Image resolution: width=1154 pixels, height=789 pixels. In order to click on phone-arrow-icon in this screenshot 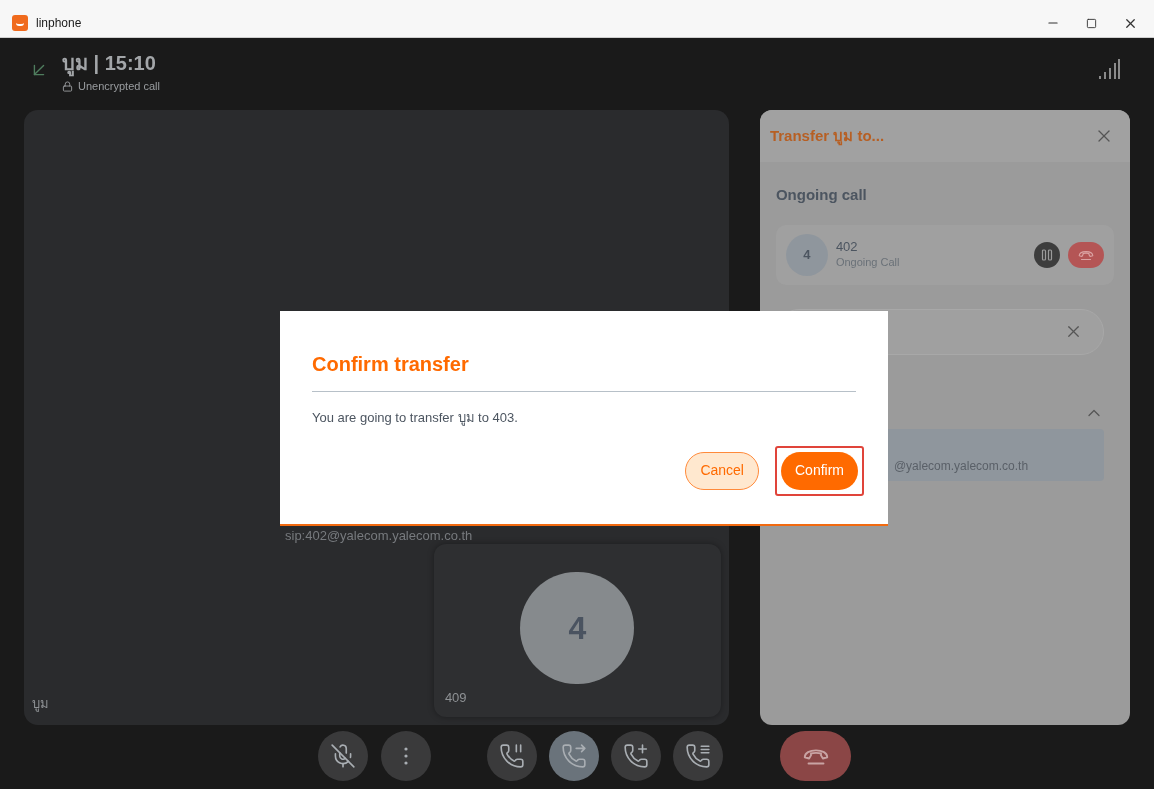, I will do `click(574, 756)`.